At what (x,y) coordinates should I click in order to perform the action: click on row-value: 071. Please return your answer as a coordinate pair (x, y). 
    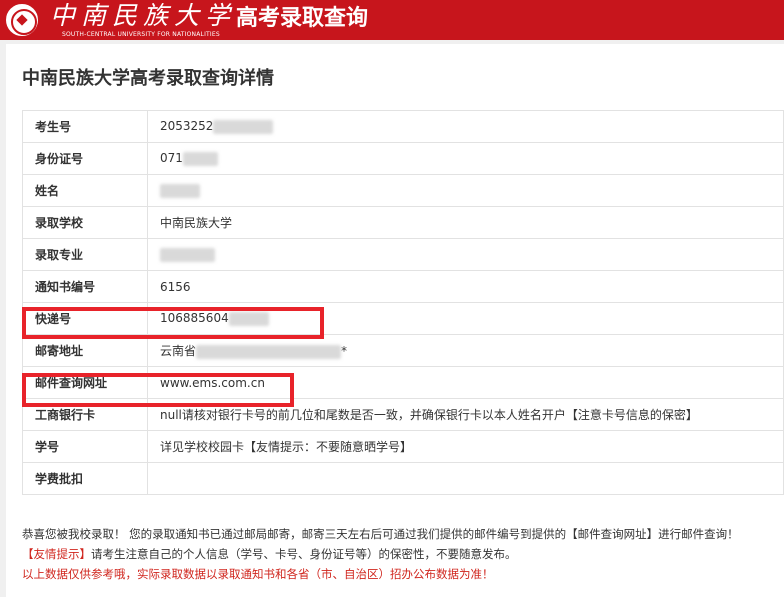
    Looking at the image, I should click on (465, 158).